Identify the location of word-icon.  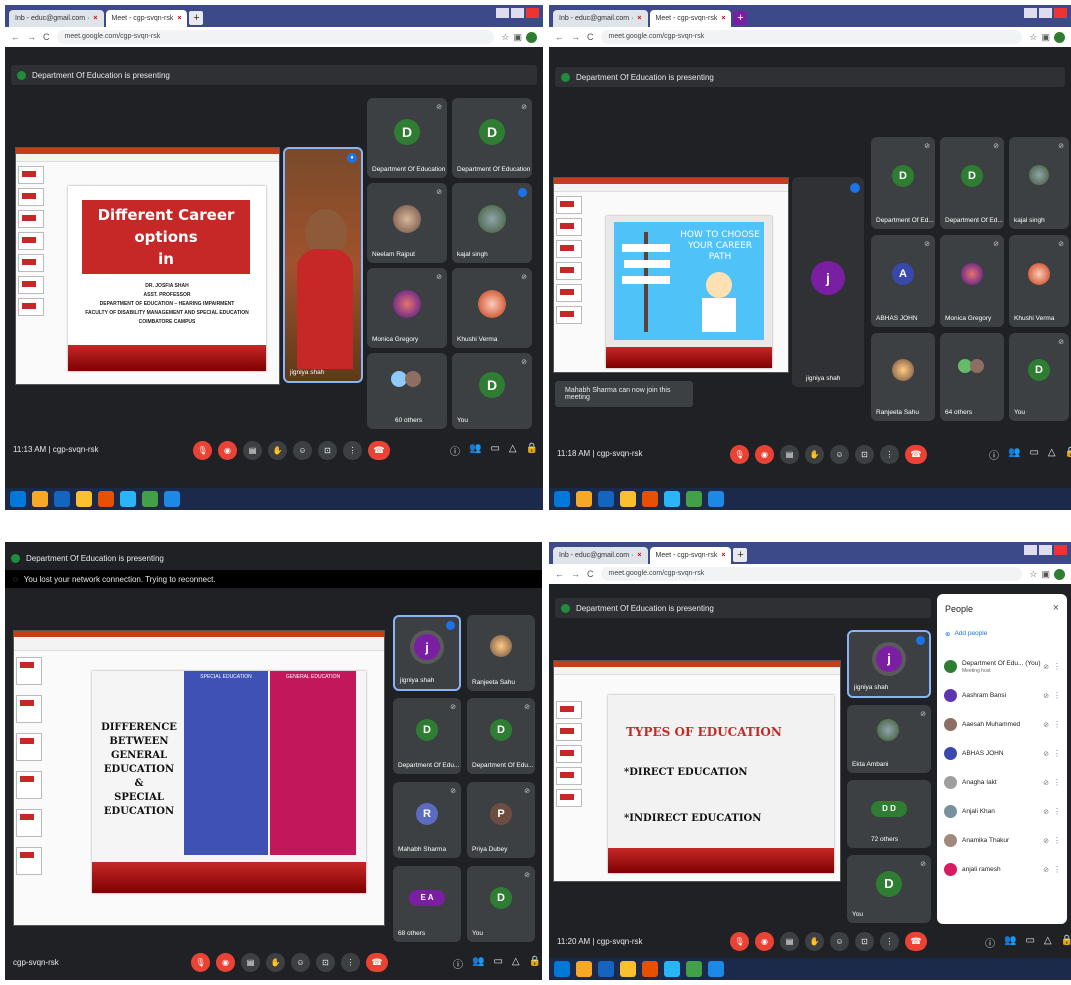
(172, 499).